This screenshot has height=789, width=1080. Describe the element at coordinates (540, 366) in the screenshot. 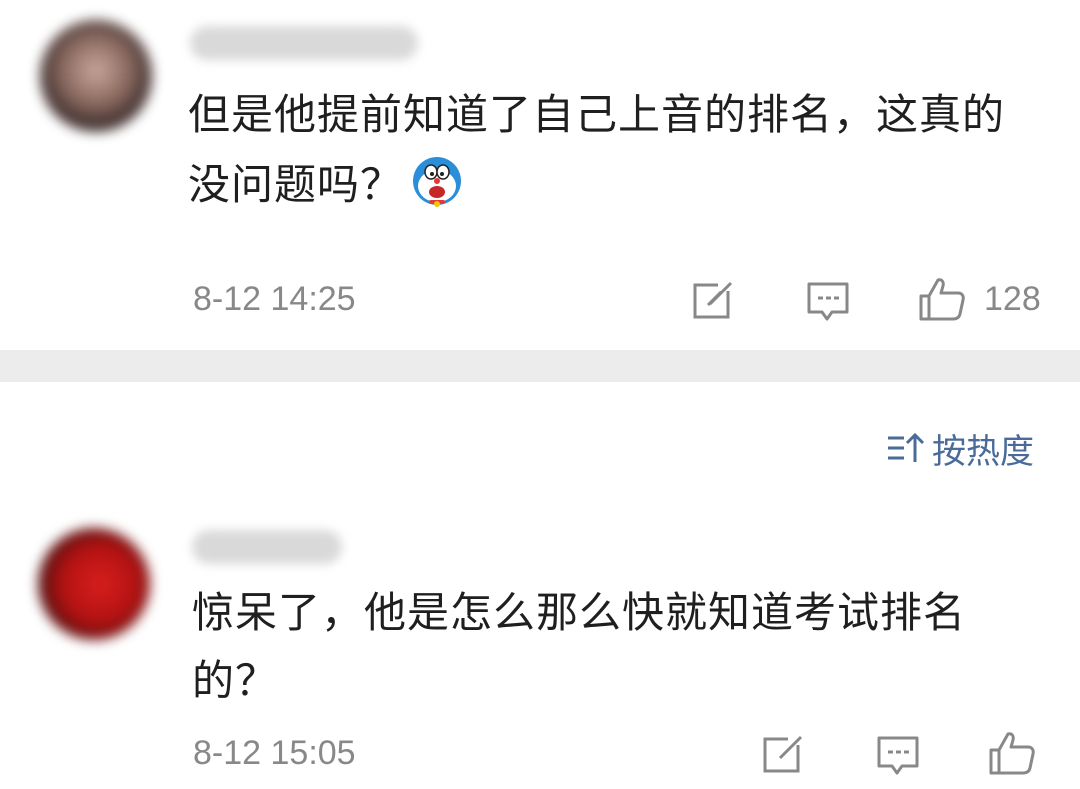

I see `section-divider` at that location.